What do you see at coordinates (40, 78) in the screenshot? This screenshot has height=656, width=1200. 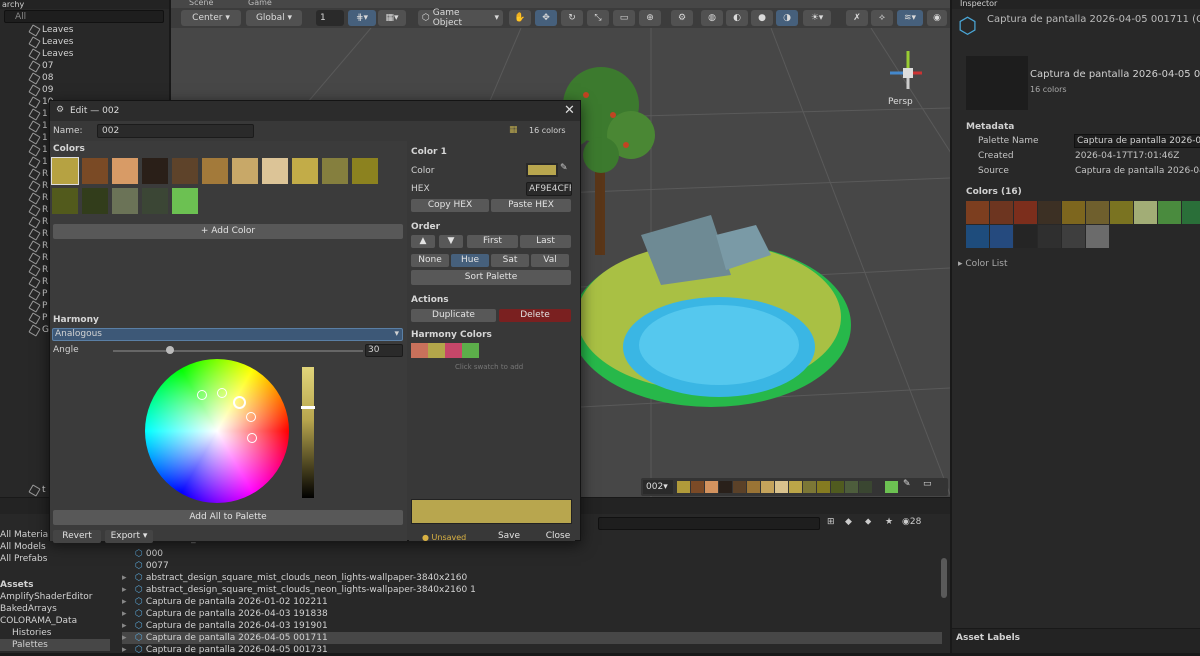 I see `hierarchy-item: 08` at bounding box center [40, 78].